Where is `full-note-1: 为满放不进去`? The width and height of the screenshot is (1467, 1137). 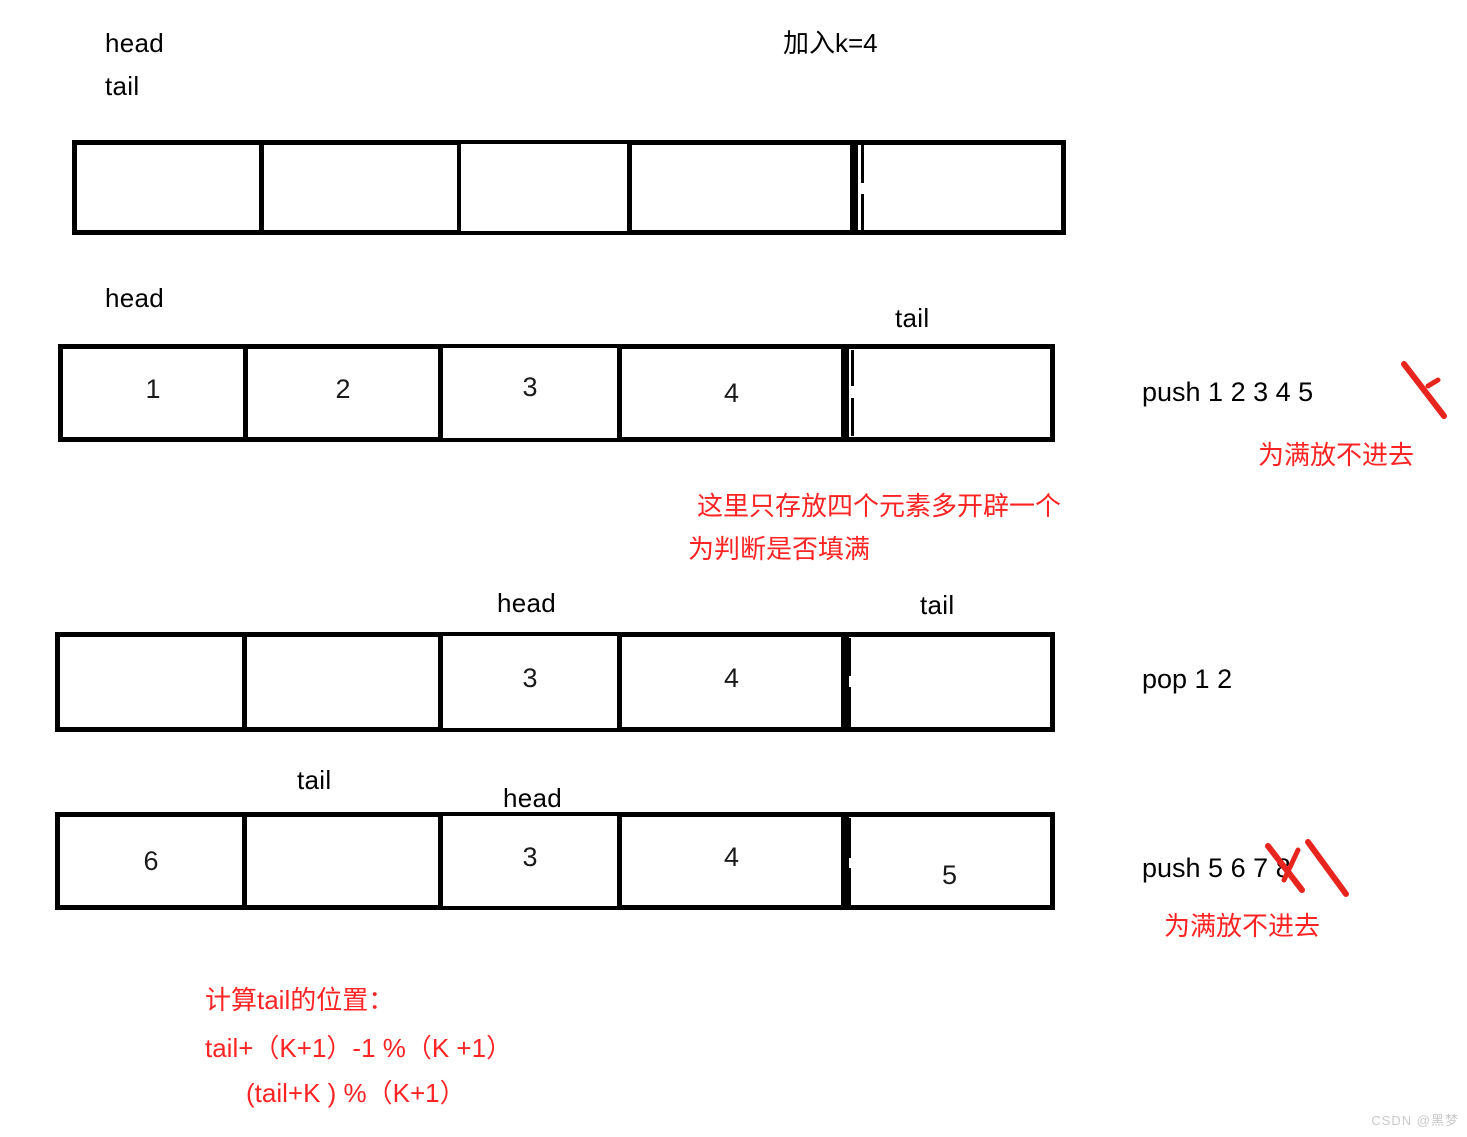 full-note-1: 为满放不进去 is located at coordinates (1336, 455).